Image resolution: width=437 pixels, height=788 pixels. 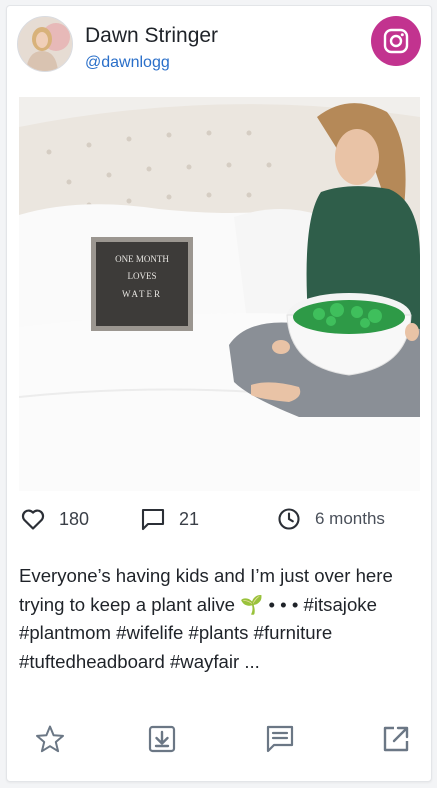 I want to click on download-icon, so click(x=162, y=739).